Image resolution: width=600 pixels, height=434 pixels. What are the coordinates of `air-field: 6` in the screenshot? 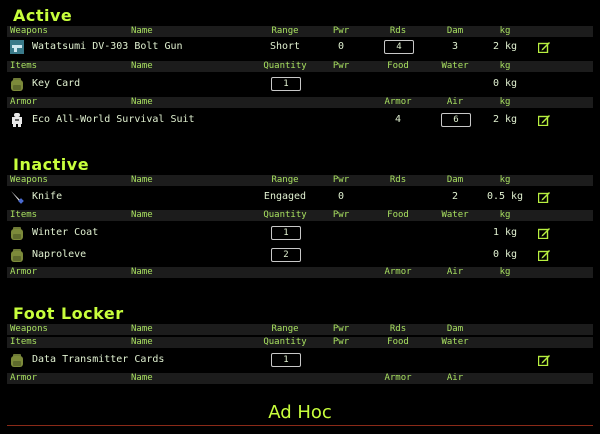 It's located at (456, 120).